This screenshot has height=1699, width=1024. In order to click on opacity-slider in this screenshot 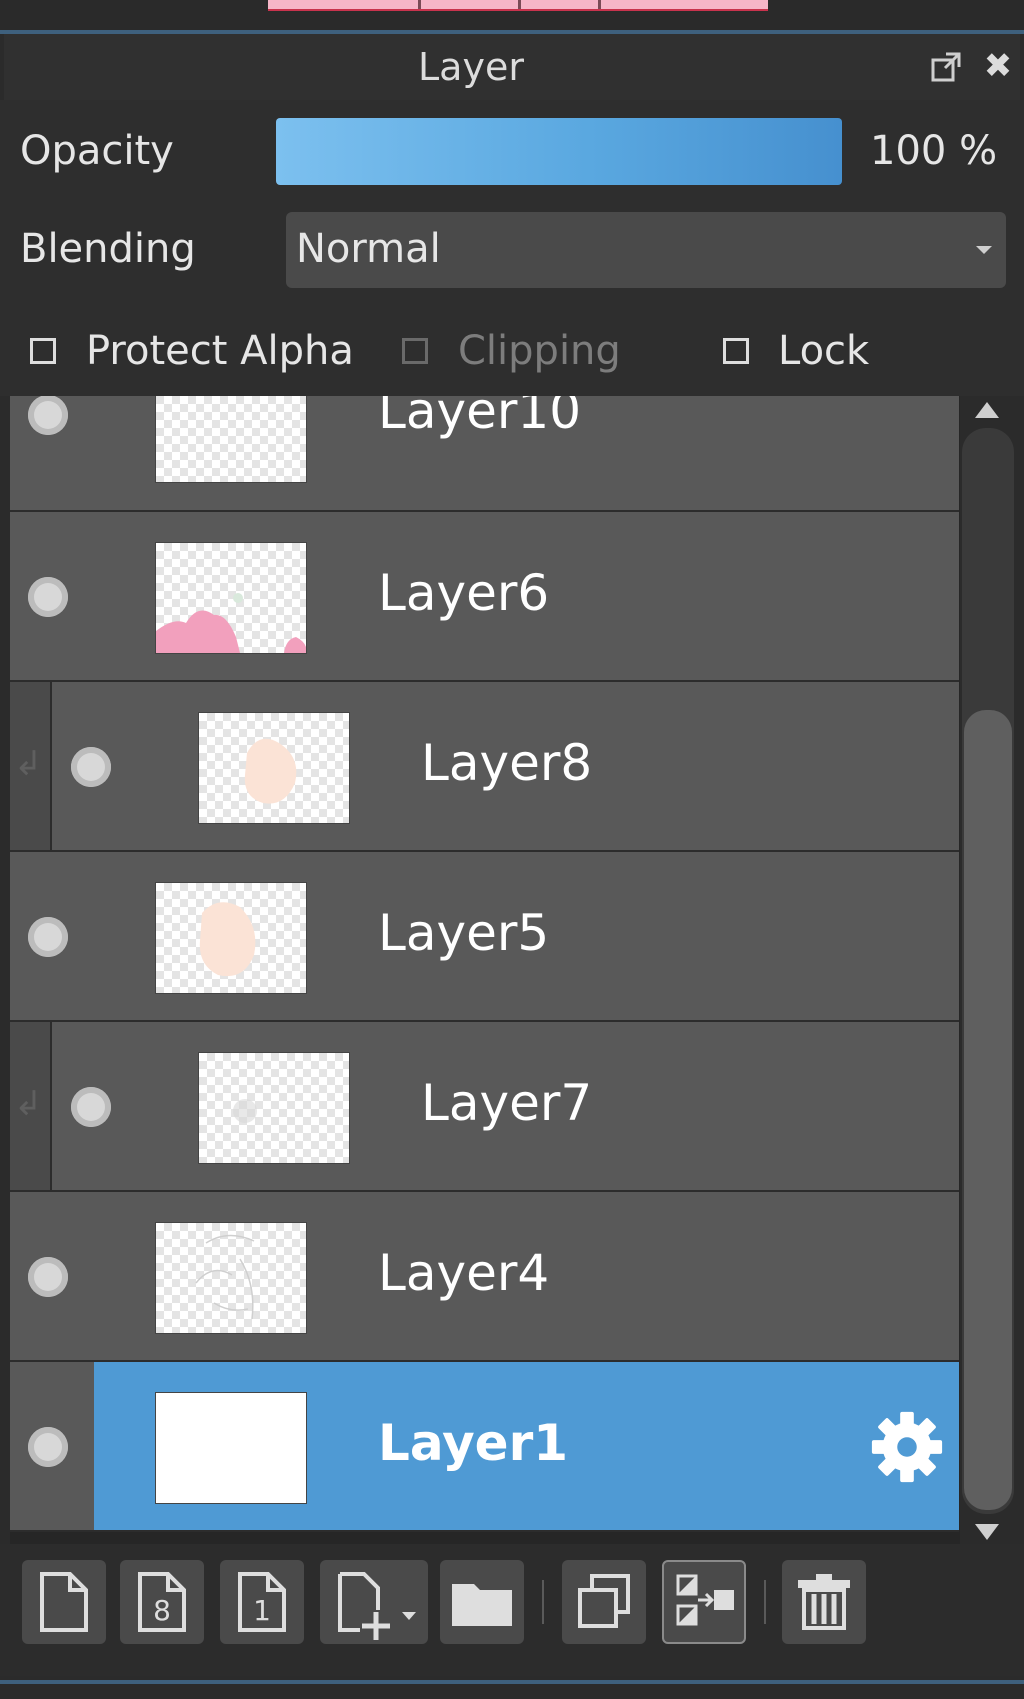, I will do `click(559, 151)`.